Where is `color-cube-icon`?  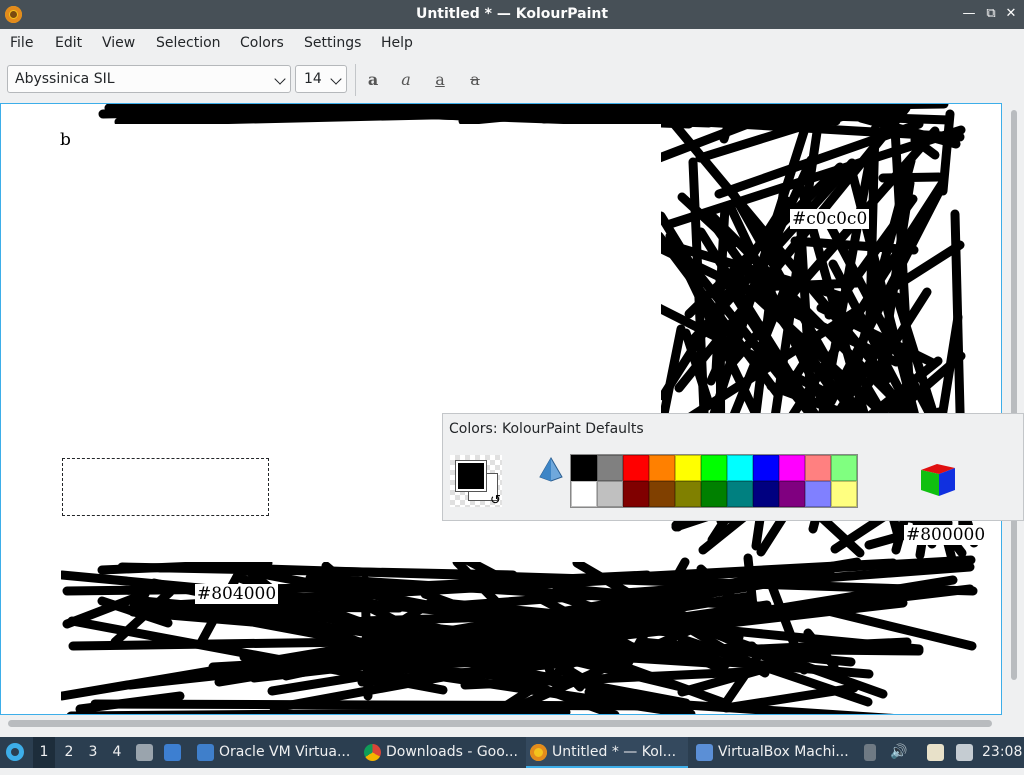
color-cube-icon is located at coordinates (938, 479).